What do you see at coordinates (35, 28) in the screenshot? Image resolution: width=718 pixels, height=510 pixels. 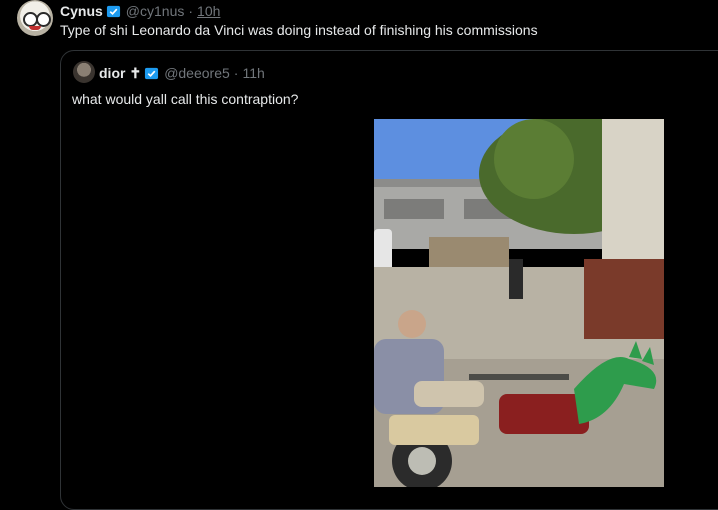 I see `avatar-mouth` at bounding box center [35, 28].